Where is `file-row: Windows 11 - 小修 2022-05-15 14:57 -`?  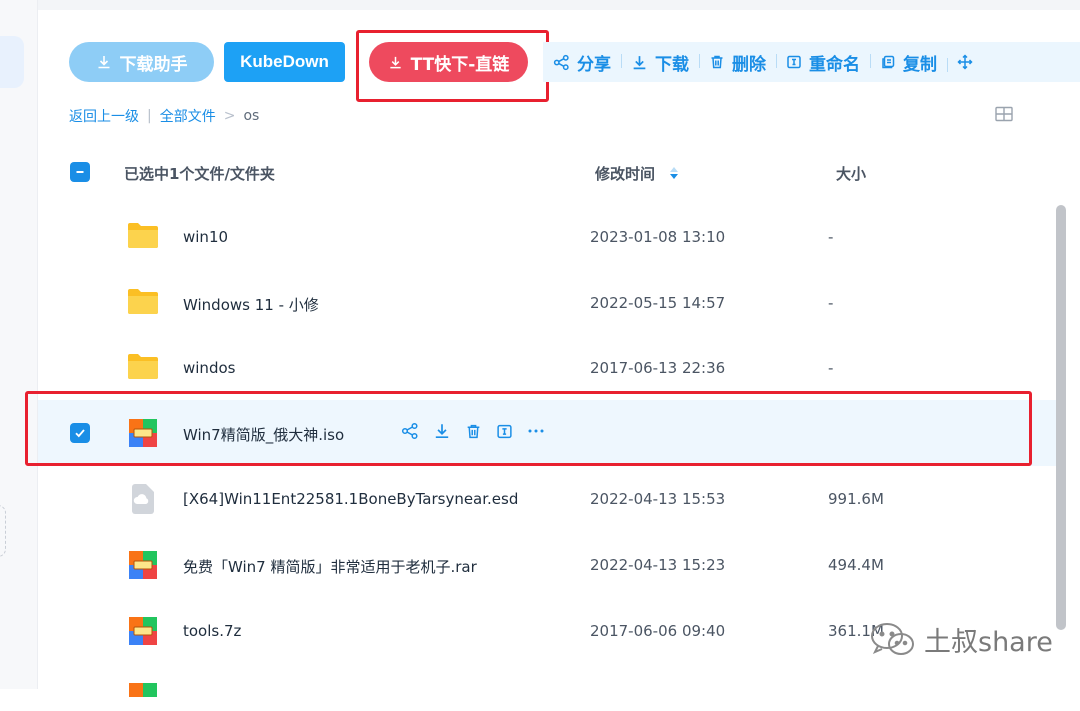
file-row: Windows 11 - 小修 2022-05-15 14:57 - is located at coordinates (548, 303).